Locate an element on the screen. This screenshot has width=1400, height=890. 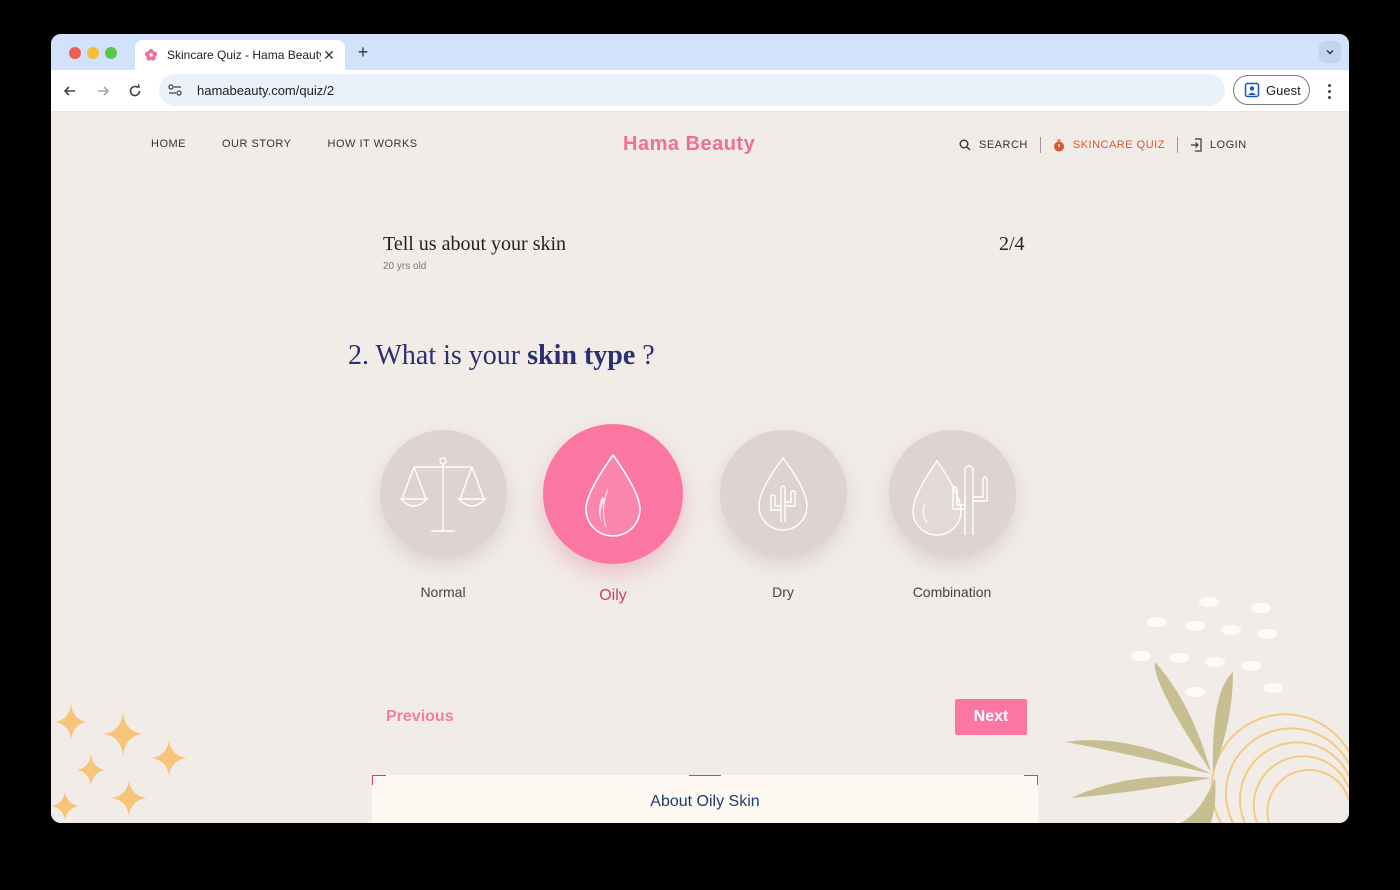
option-label: Combination is located at coordinates (952, 592).